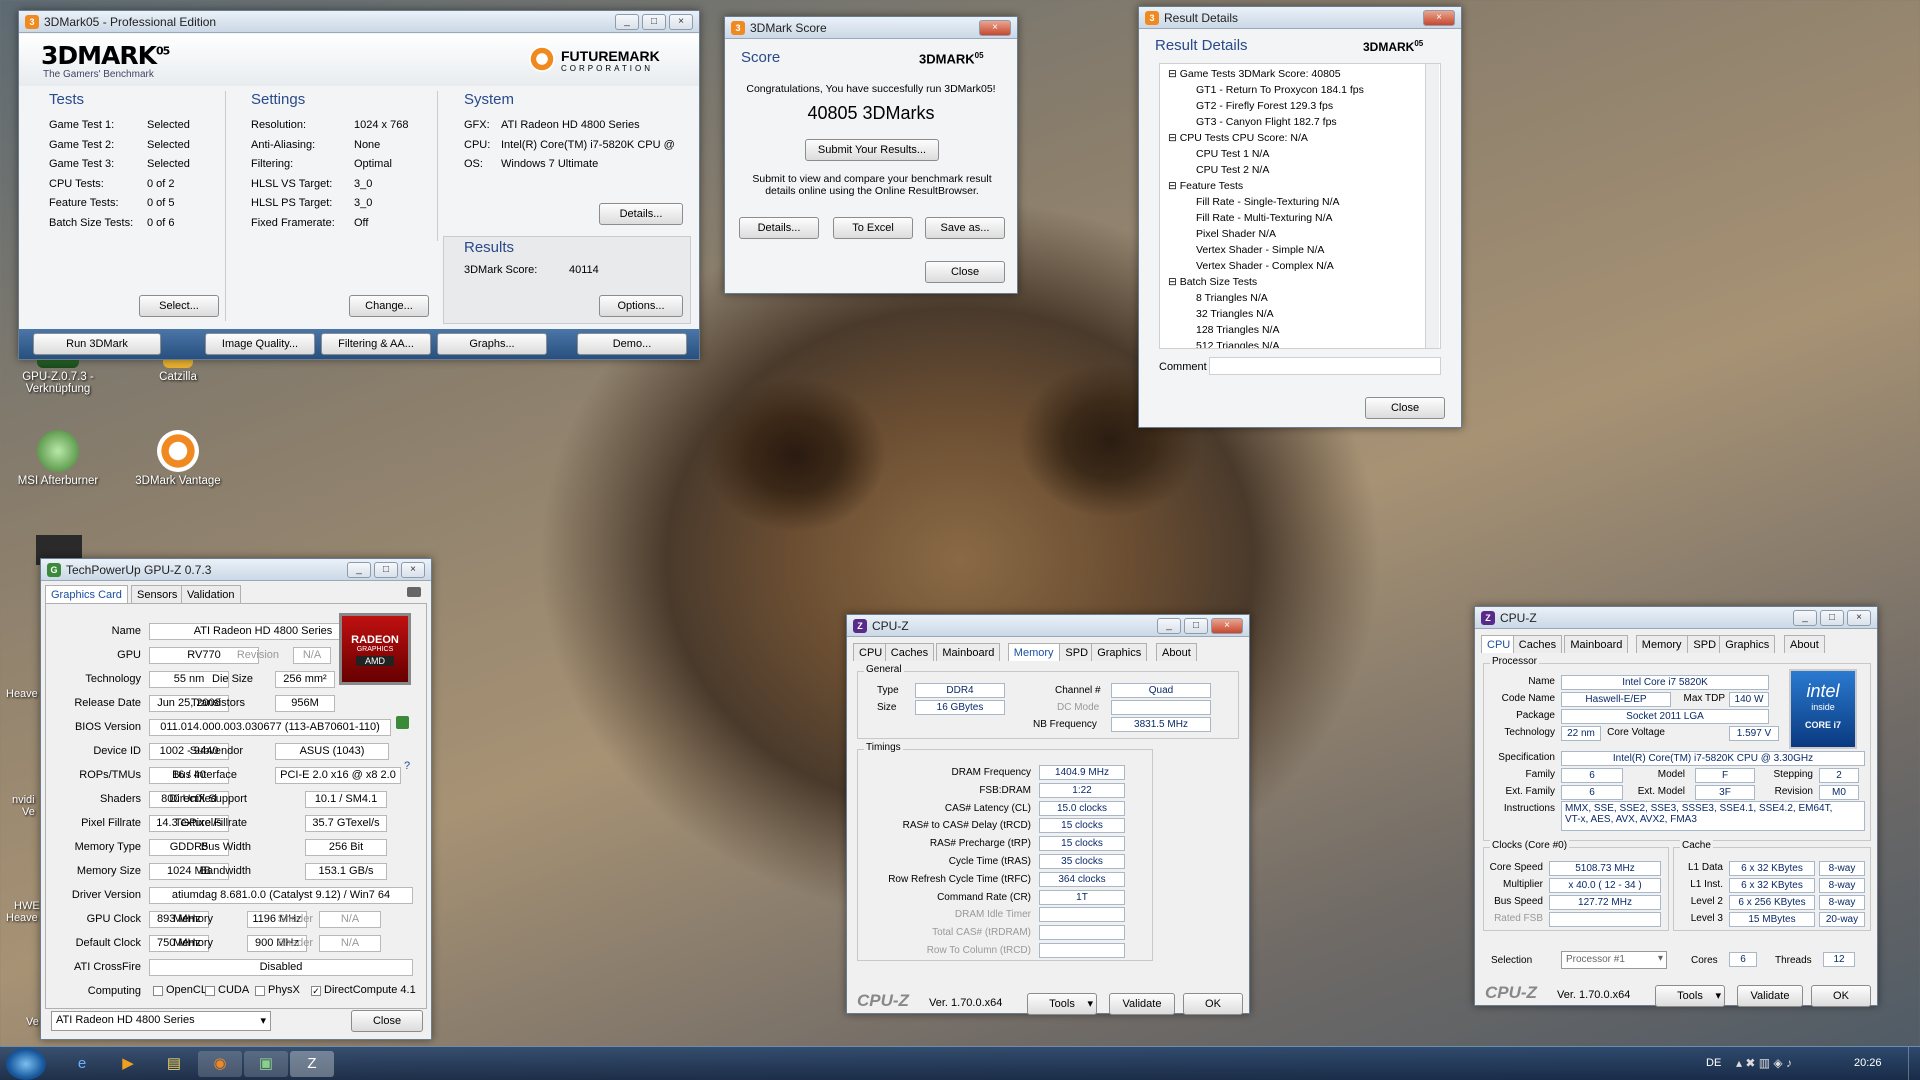 The height and width of the screenshot is (1080, 1920). I want to click on taskbar-gpuz-icon: ▣, so click(266, 1064).